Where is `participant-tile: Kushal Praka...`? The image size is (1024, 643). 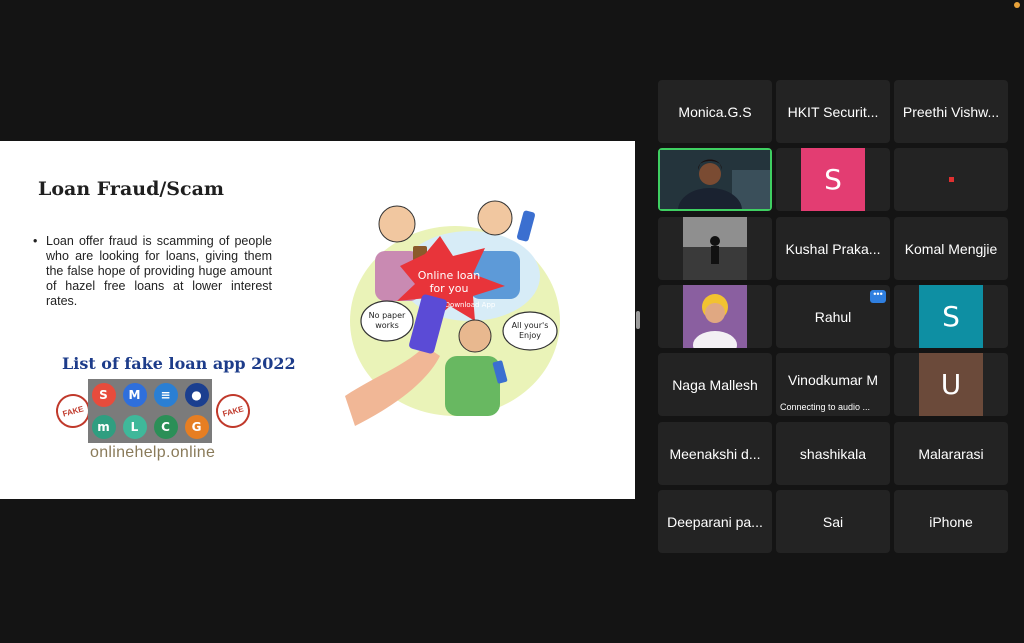 participant-tile: Kushal Praka... is located at coordinates (833, 248).